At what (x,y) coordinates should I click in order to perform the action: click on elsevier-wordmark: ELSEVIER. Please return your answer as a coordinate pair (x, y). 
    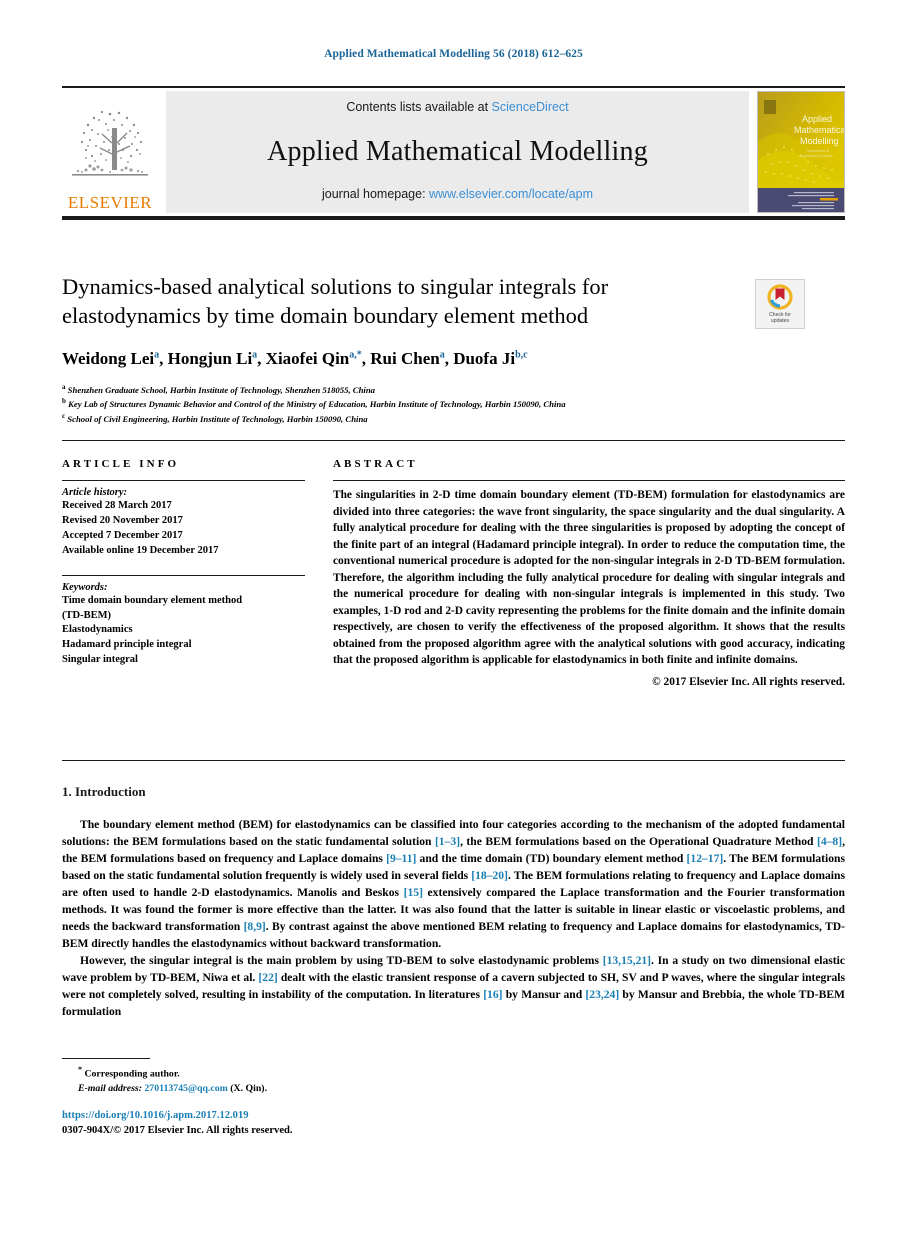
    Looking at the image, I should click on (110, 202).